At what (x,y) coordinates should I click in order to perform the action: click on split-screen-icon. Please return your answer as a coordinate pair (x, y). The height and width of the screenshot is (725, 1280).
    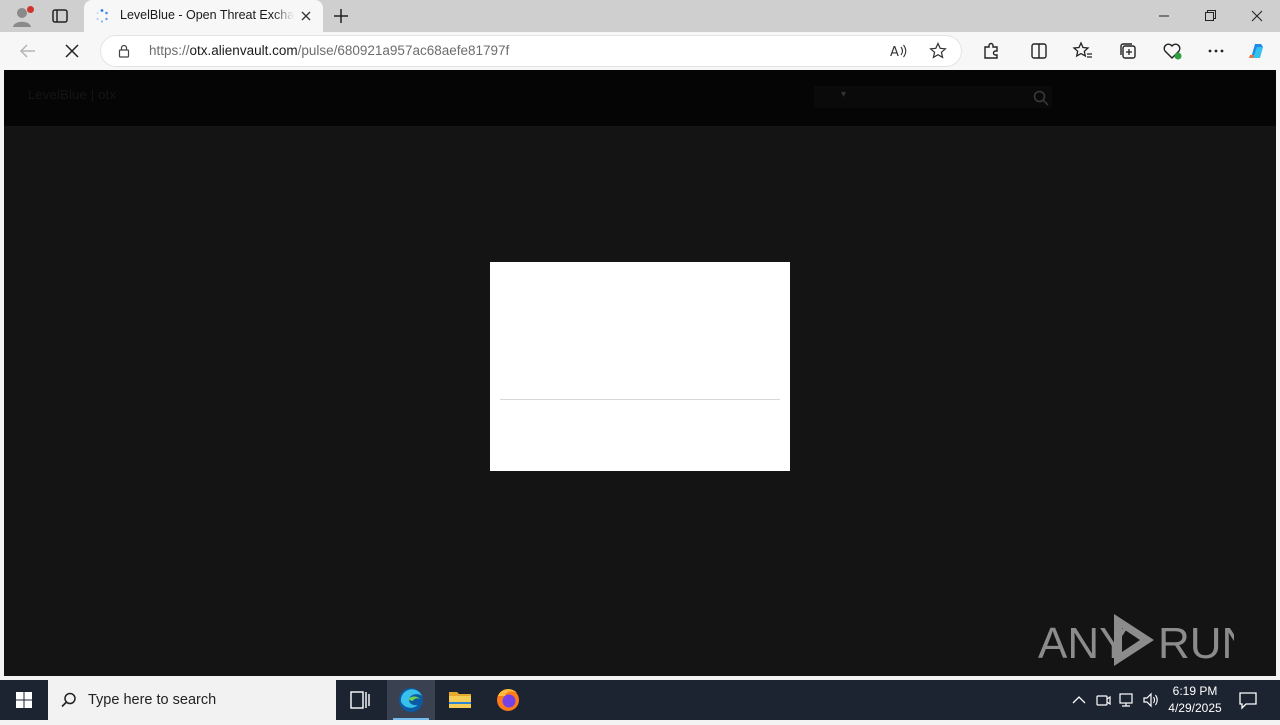
    Looking at the image, I should click on (1039, 51).